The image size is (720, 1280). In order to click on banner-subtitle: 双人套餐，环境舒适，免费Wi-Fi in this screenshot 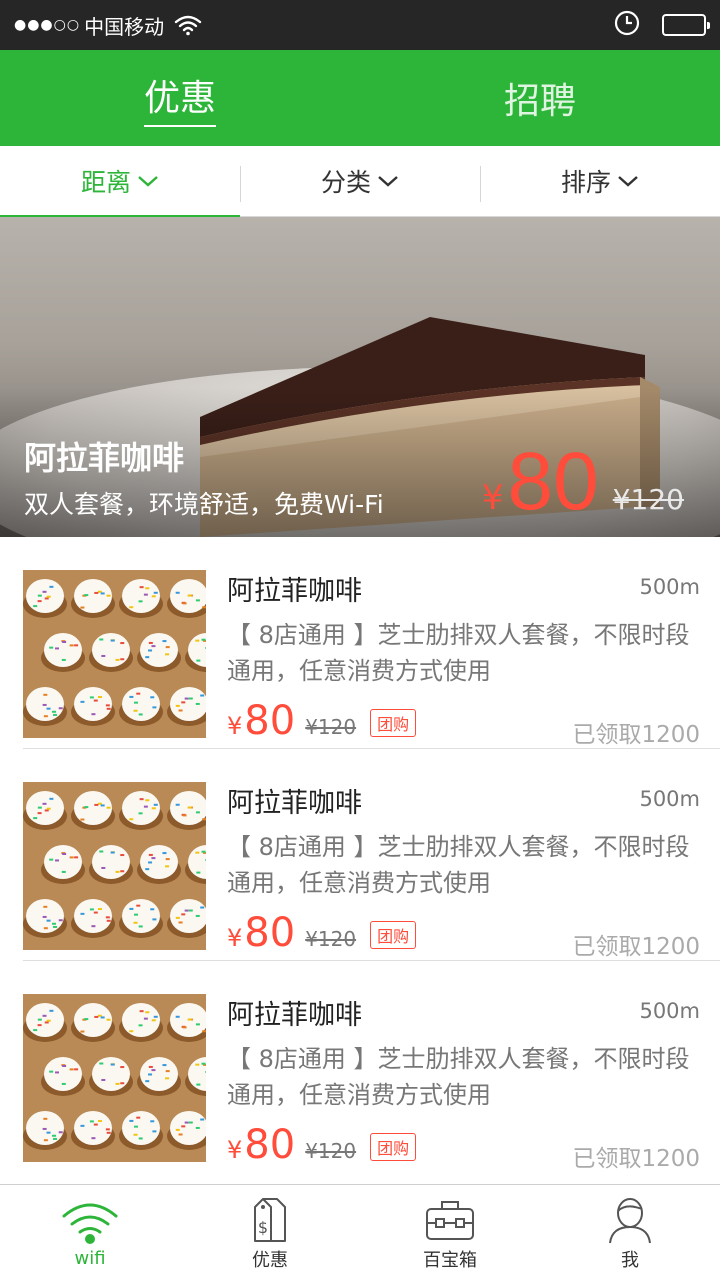, I will do `click(204, 504)`.